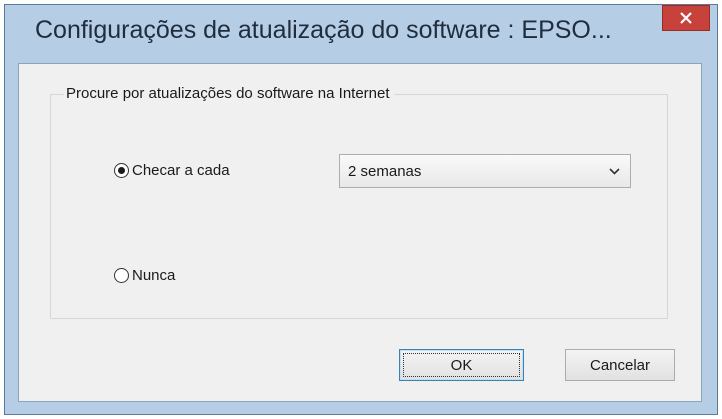 This screenshot has height=419, width=722. I want to click on close-icon, so click(686, 18).